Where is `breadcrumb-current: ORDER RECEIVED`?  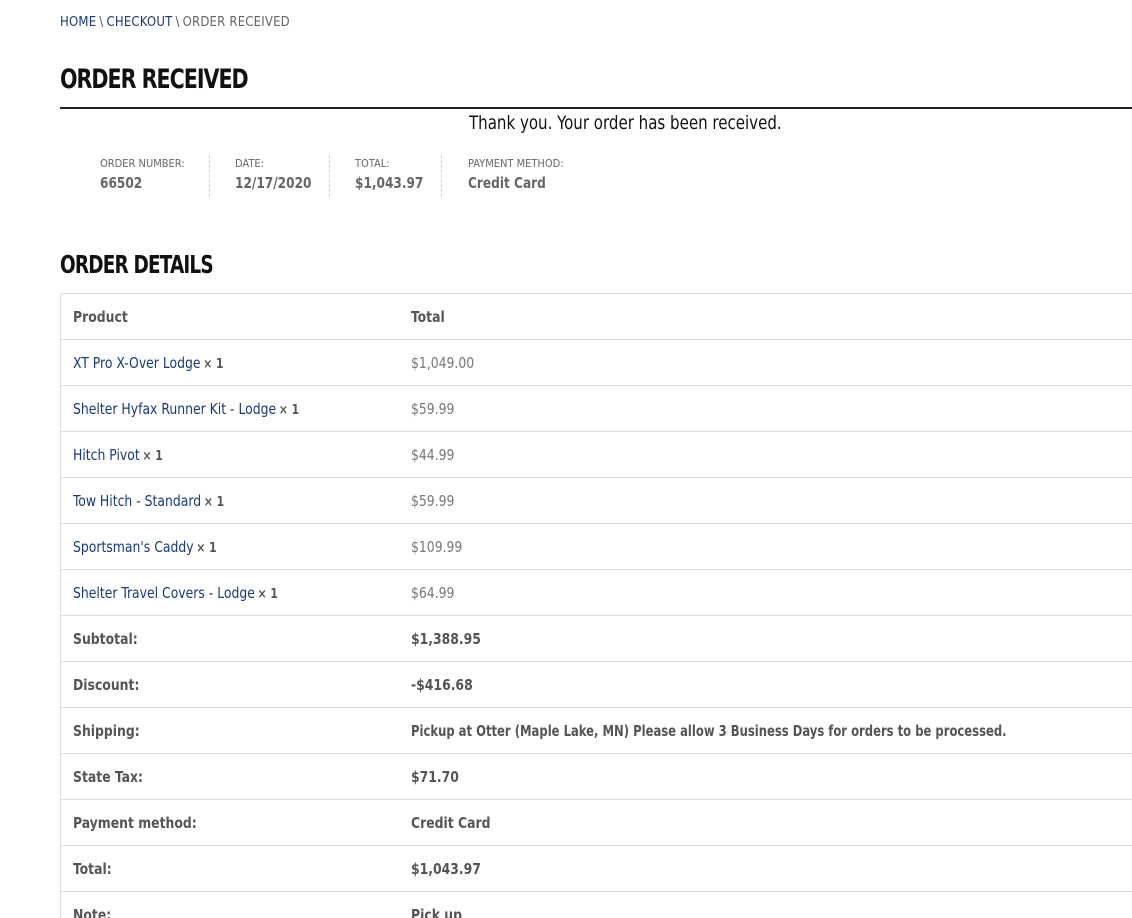
breadcrumb-current: ORDER RECEIVED is located at coordinates (236, 22).